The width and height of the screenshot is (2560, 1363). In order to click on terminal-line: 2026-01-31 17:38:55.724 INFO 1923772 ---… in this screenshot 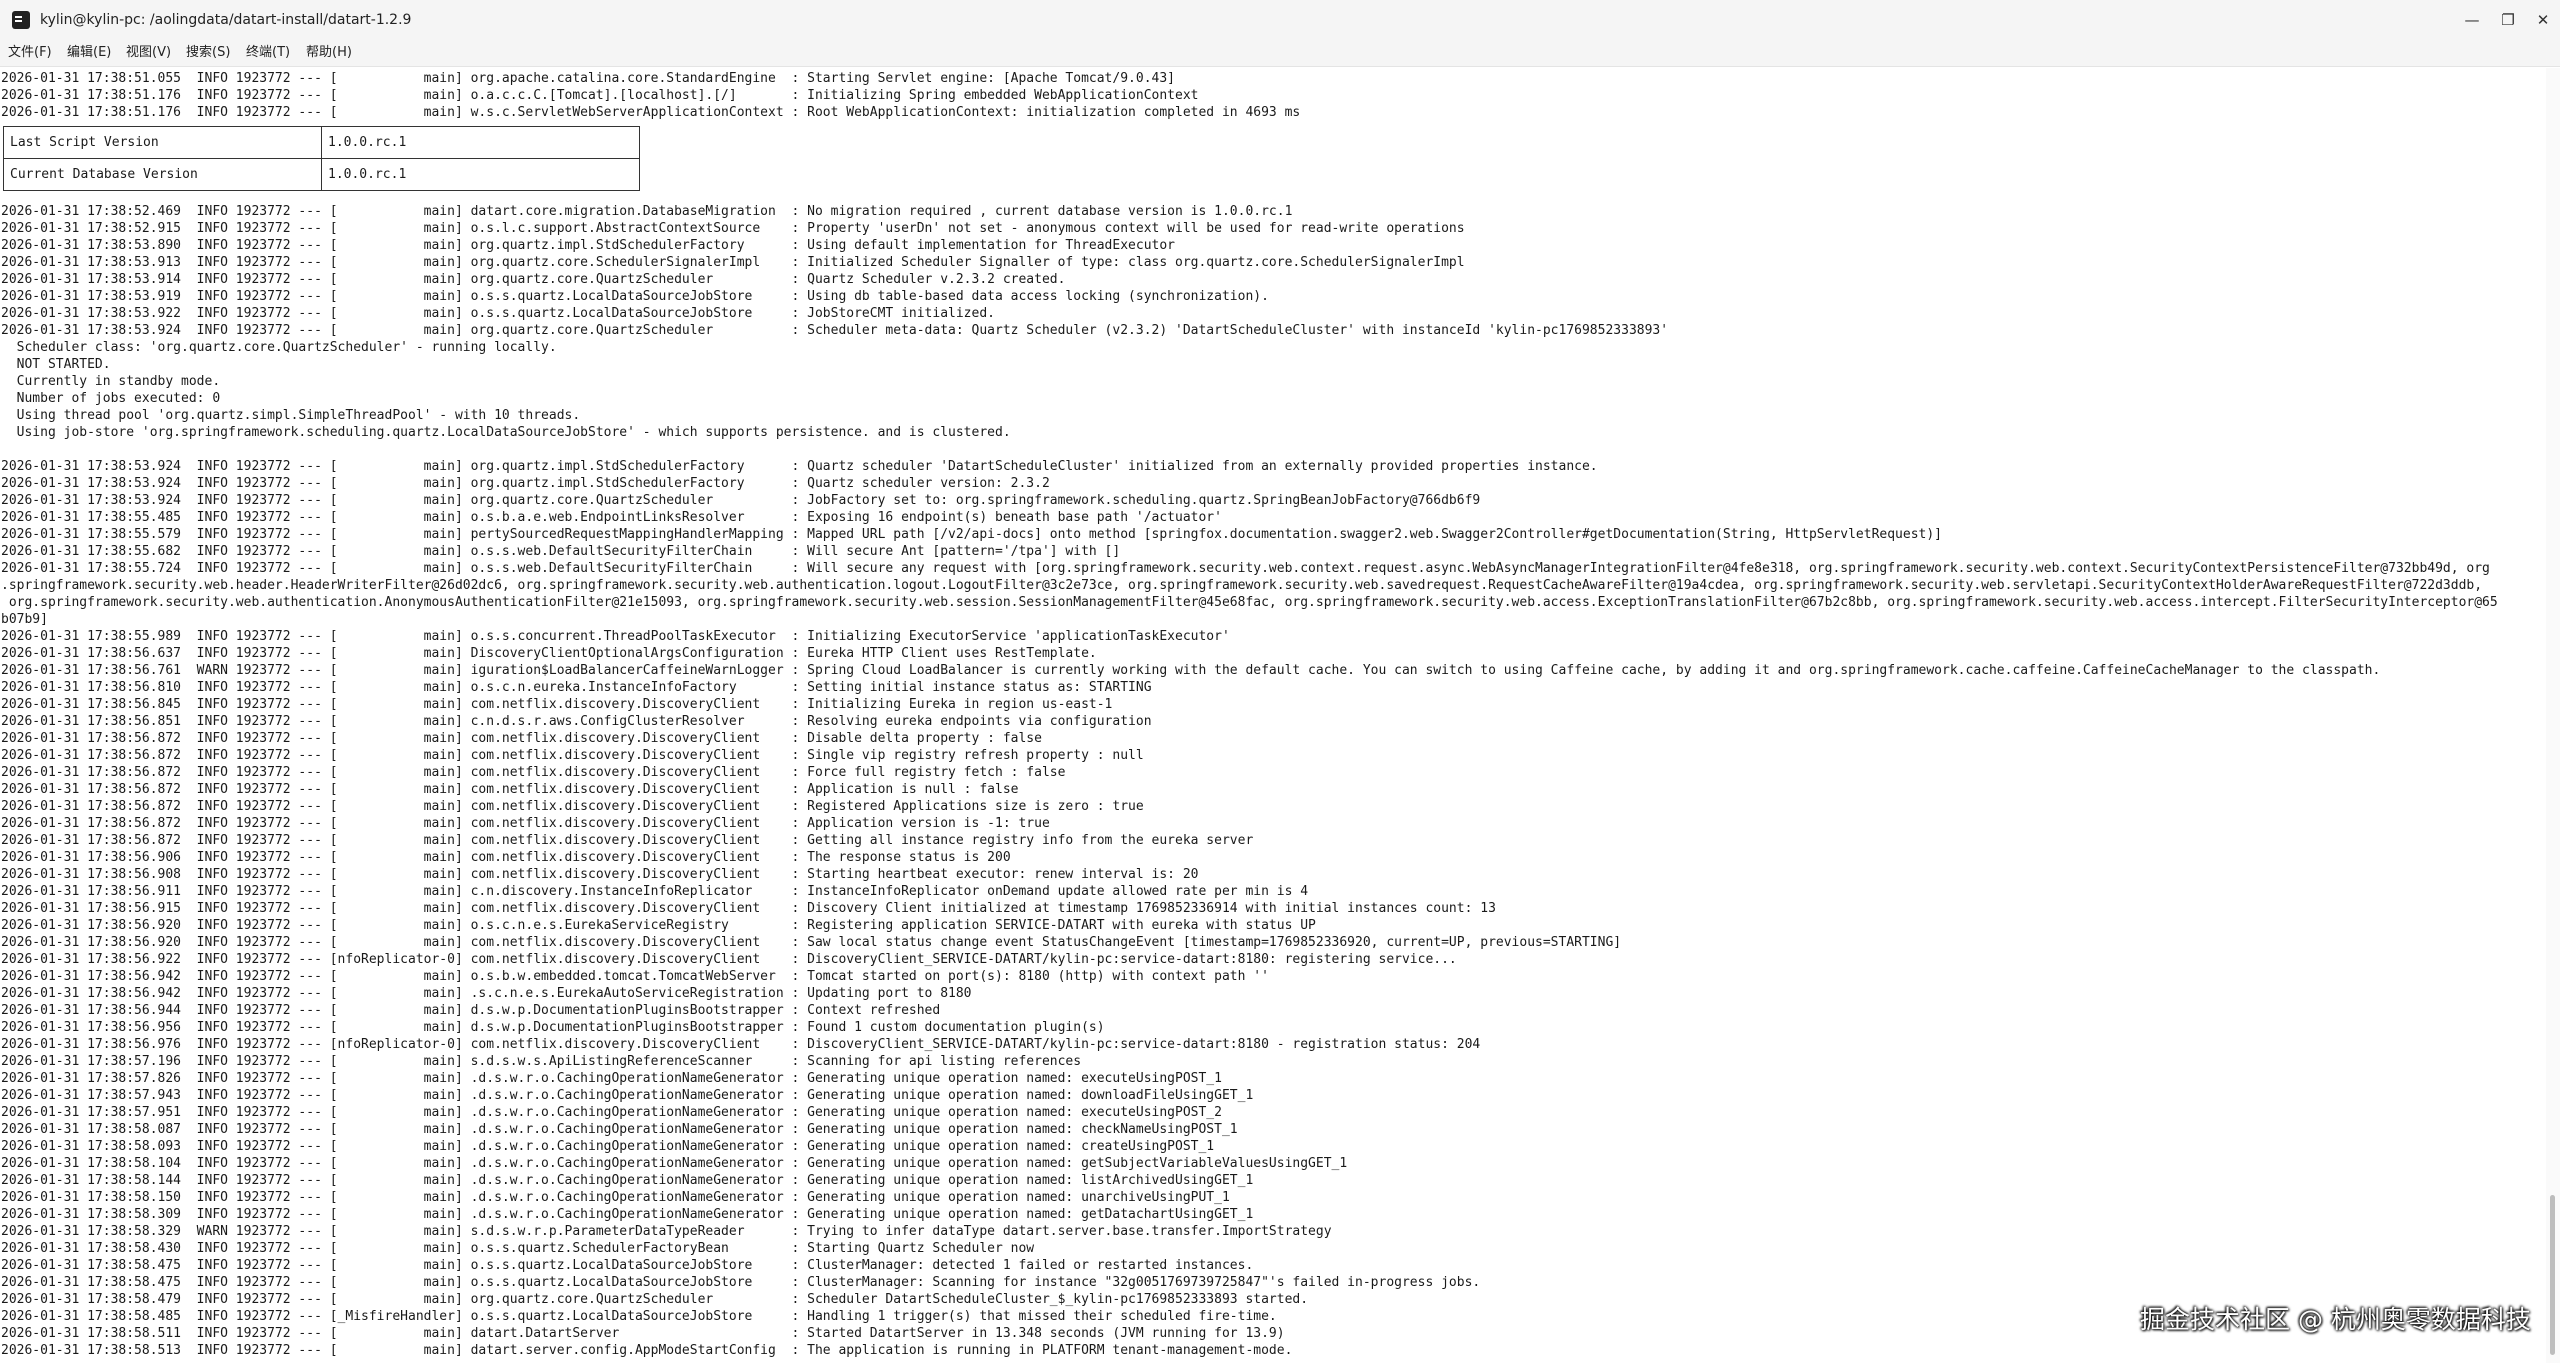, I will do `click(1245, 568)`.